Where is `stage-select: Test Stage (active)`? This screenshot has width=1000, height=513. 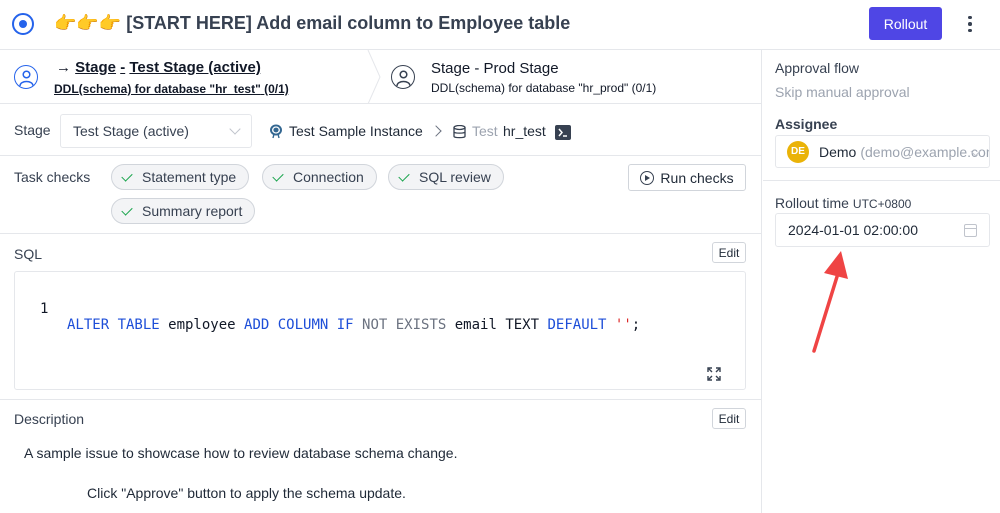 stage-select: Test Stage (active) is located at coordinates (156, 131).